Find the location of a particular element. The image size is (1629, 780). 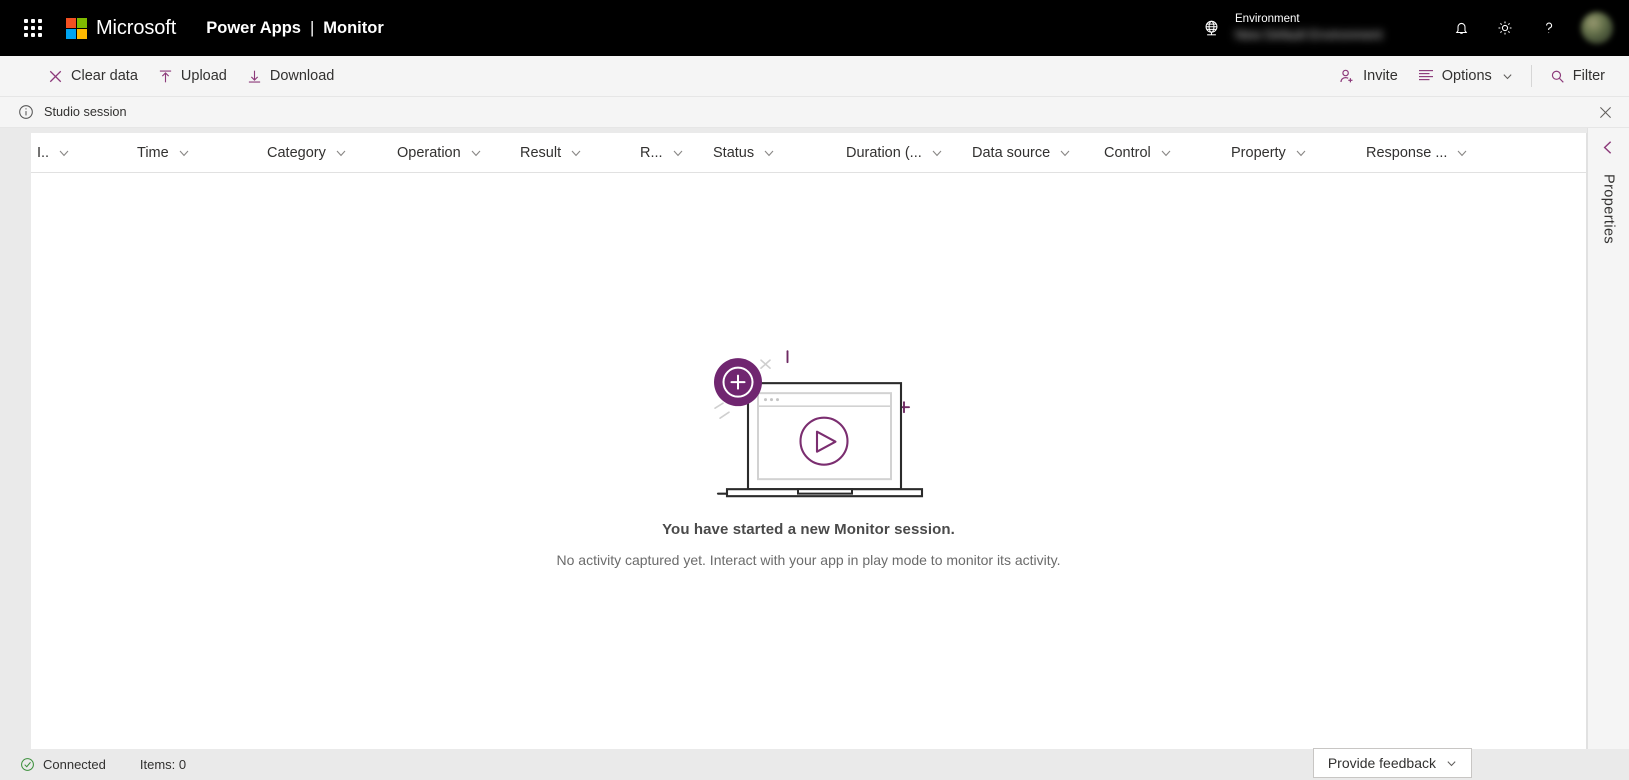

column-header: I.. is located at coordinates (81, 152).